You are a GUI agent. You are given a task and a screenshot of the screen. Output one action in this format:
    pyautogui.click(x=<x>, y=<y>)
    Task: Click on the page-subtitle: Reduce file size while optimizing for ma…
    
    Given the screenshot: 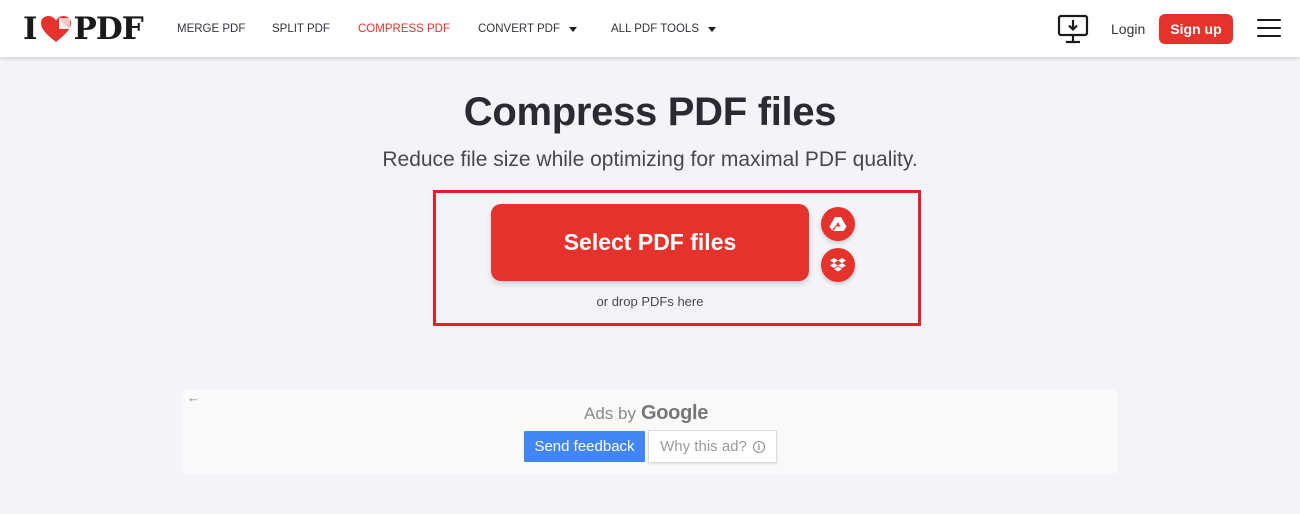 What is the action you would take?
    pyautogui.click(x=650, y=159)
    